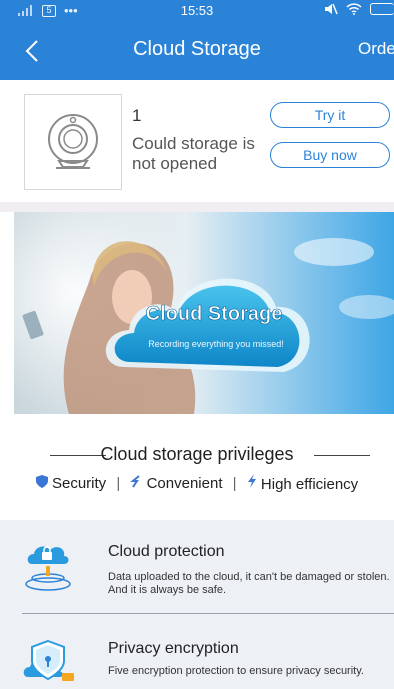 This screenshot has height=689, width=394. I want to click on battery-icon, so click(382, 9).